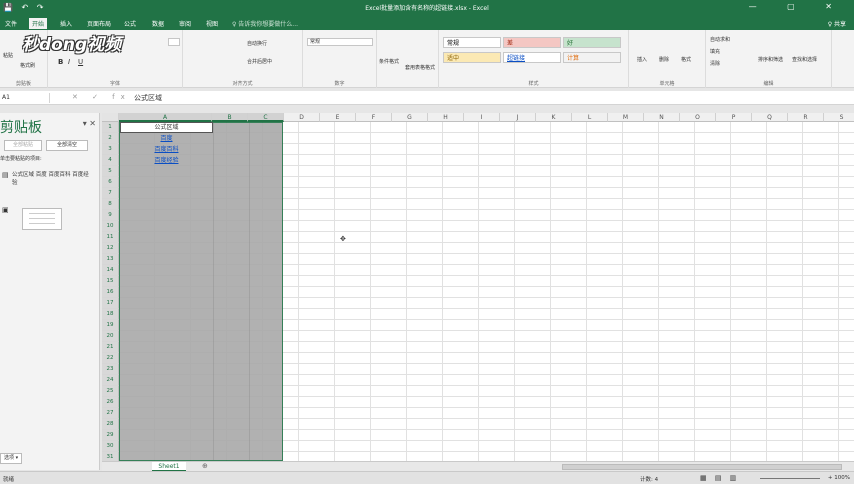 The image size is (854, 484). What do you see at coordinates (790, 478) in the screenshot?
I see `zoom-slider` at bounding box center [790, 478].